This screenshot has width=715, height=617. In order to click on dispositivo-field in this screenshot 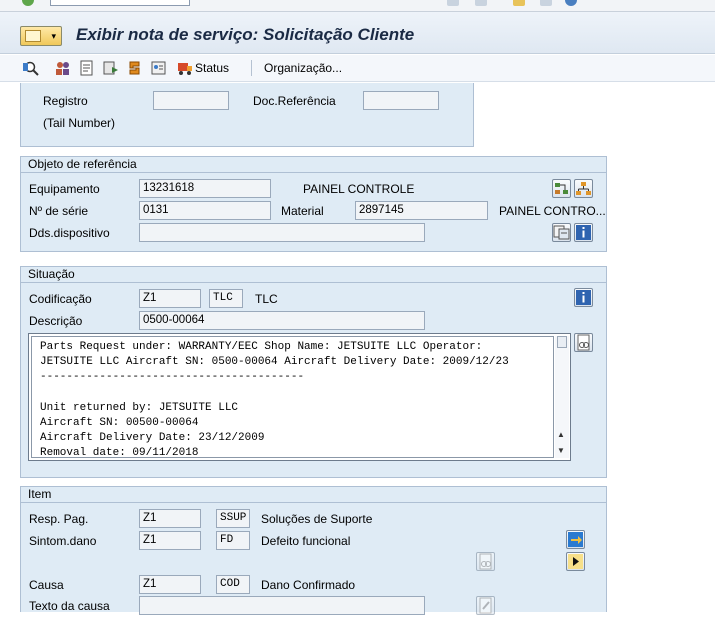, I will do `click(282, 232)`.